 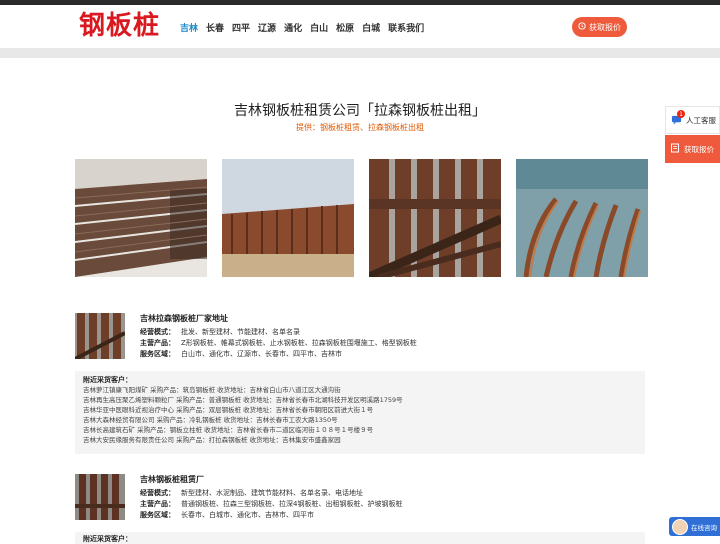 I want to click on nav-item-baicheng: 白城, so click(x=371, y=27).